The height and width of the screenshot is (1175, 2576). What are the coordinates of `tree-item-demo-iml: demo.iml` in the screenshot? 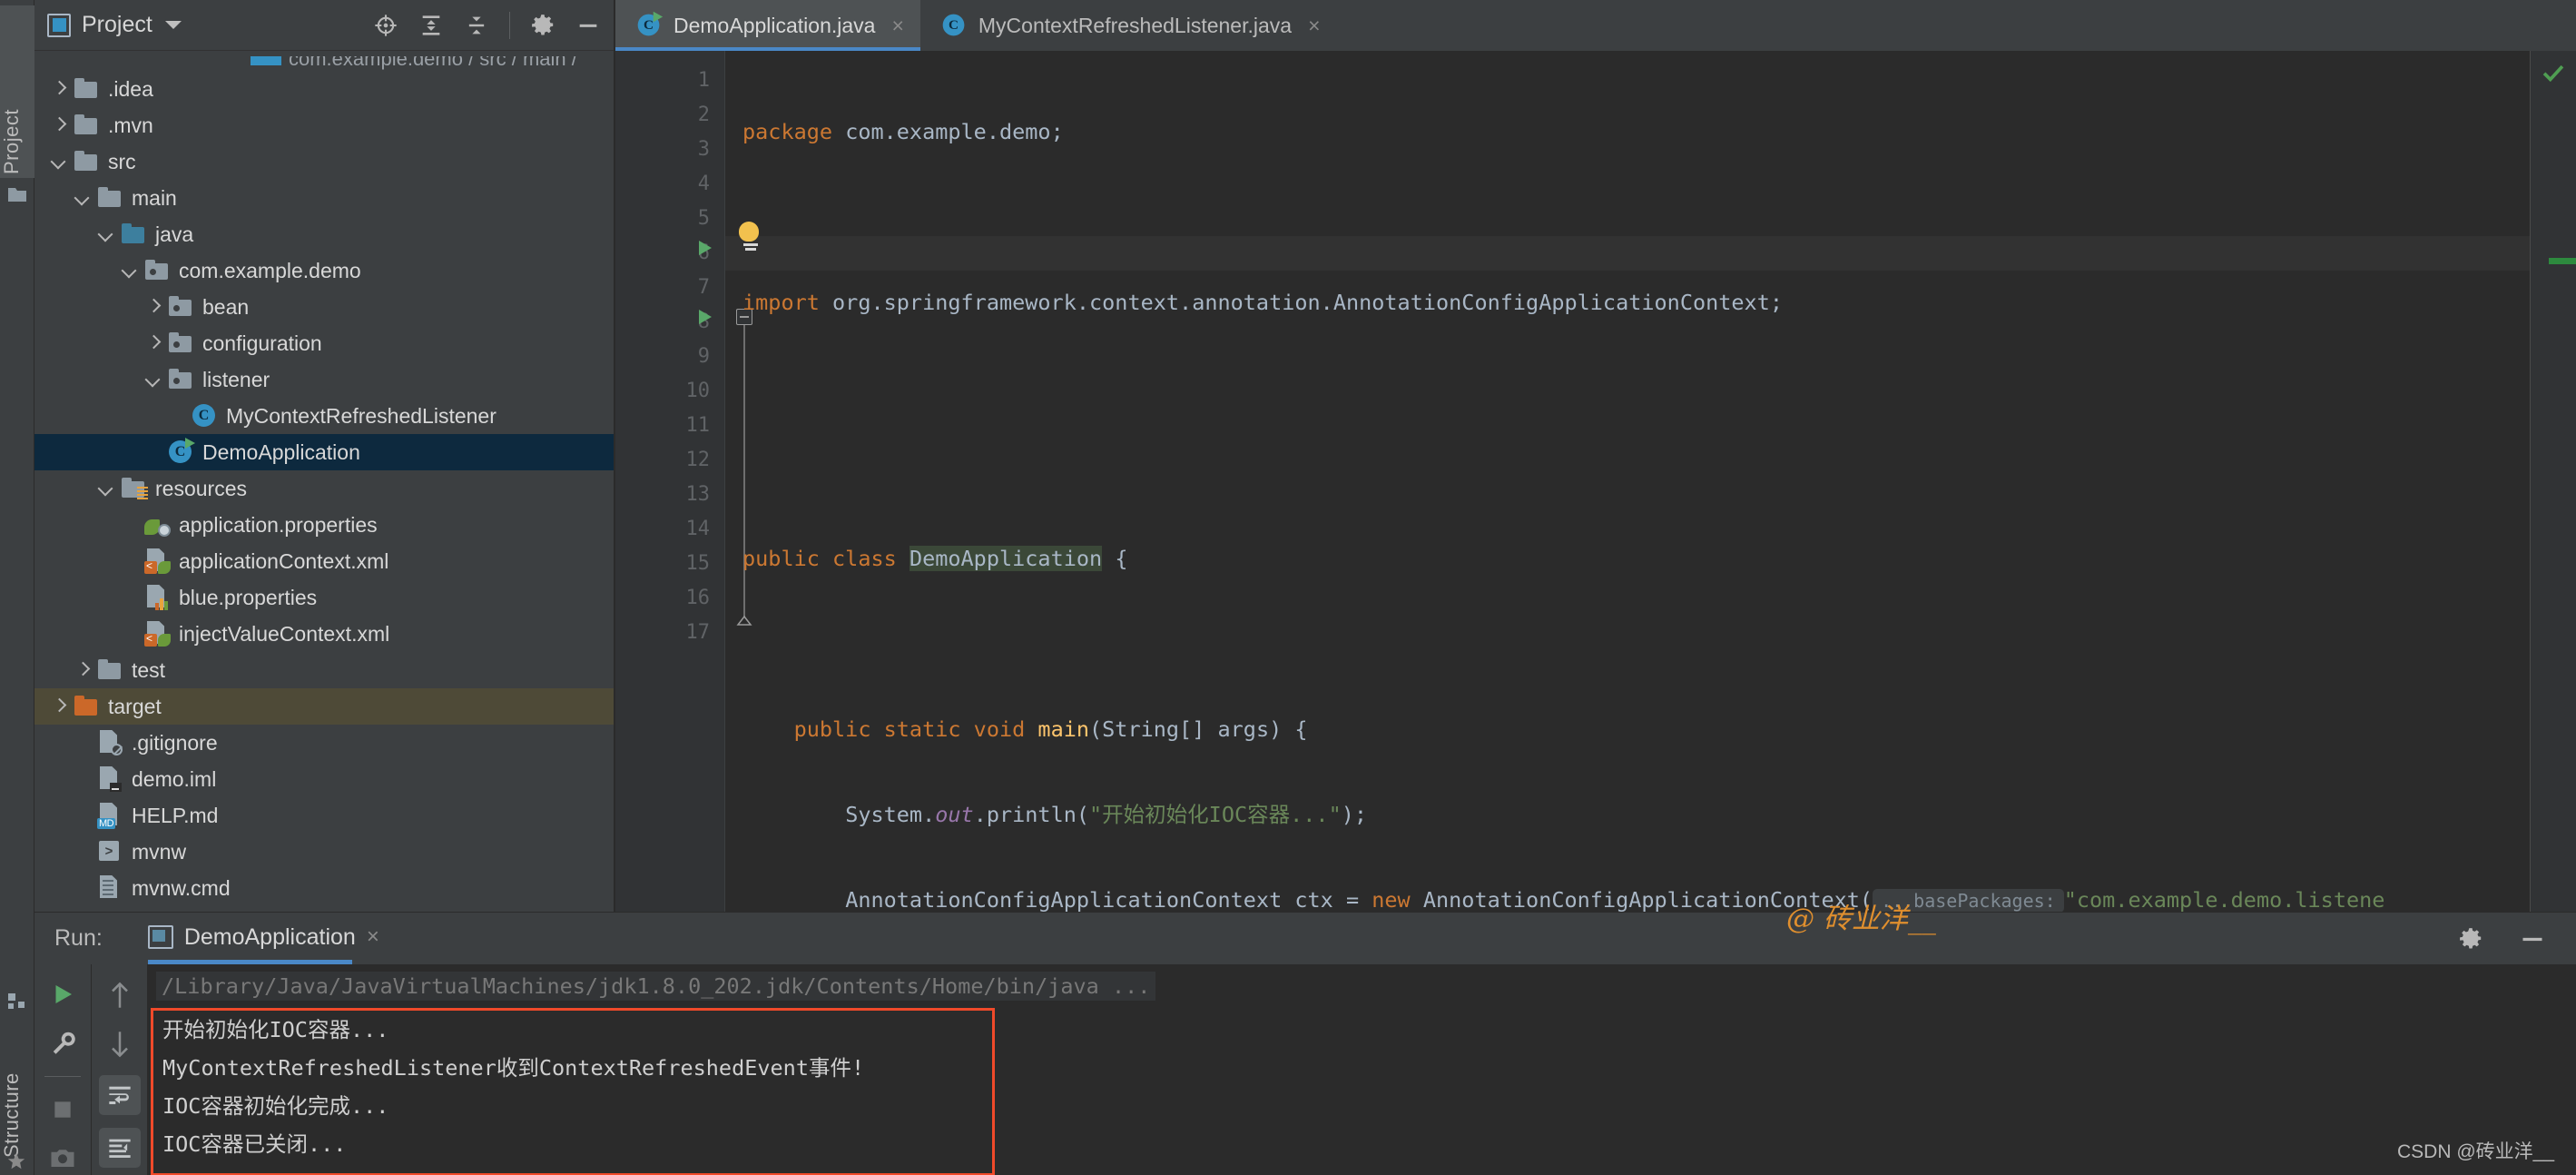 It's located at (324, 779).